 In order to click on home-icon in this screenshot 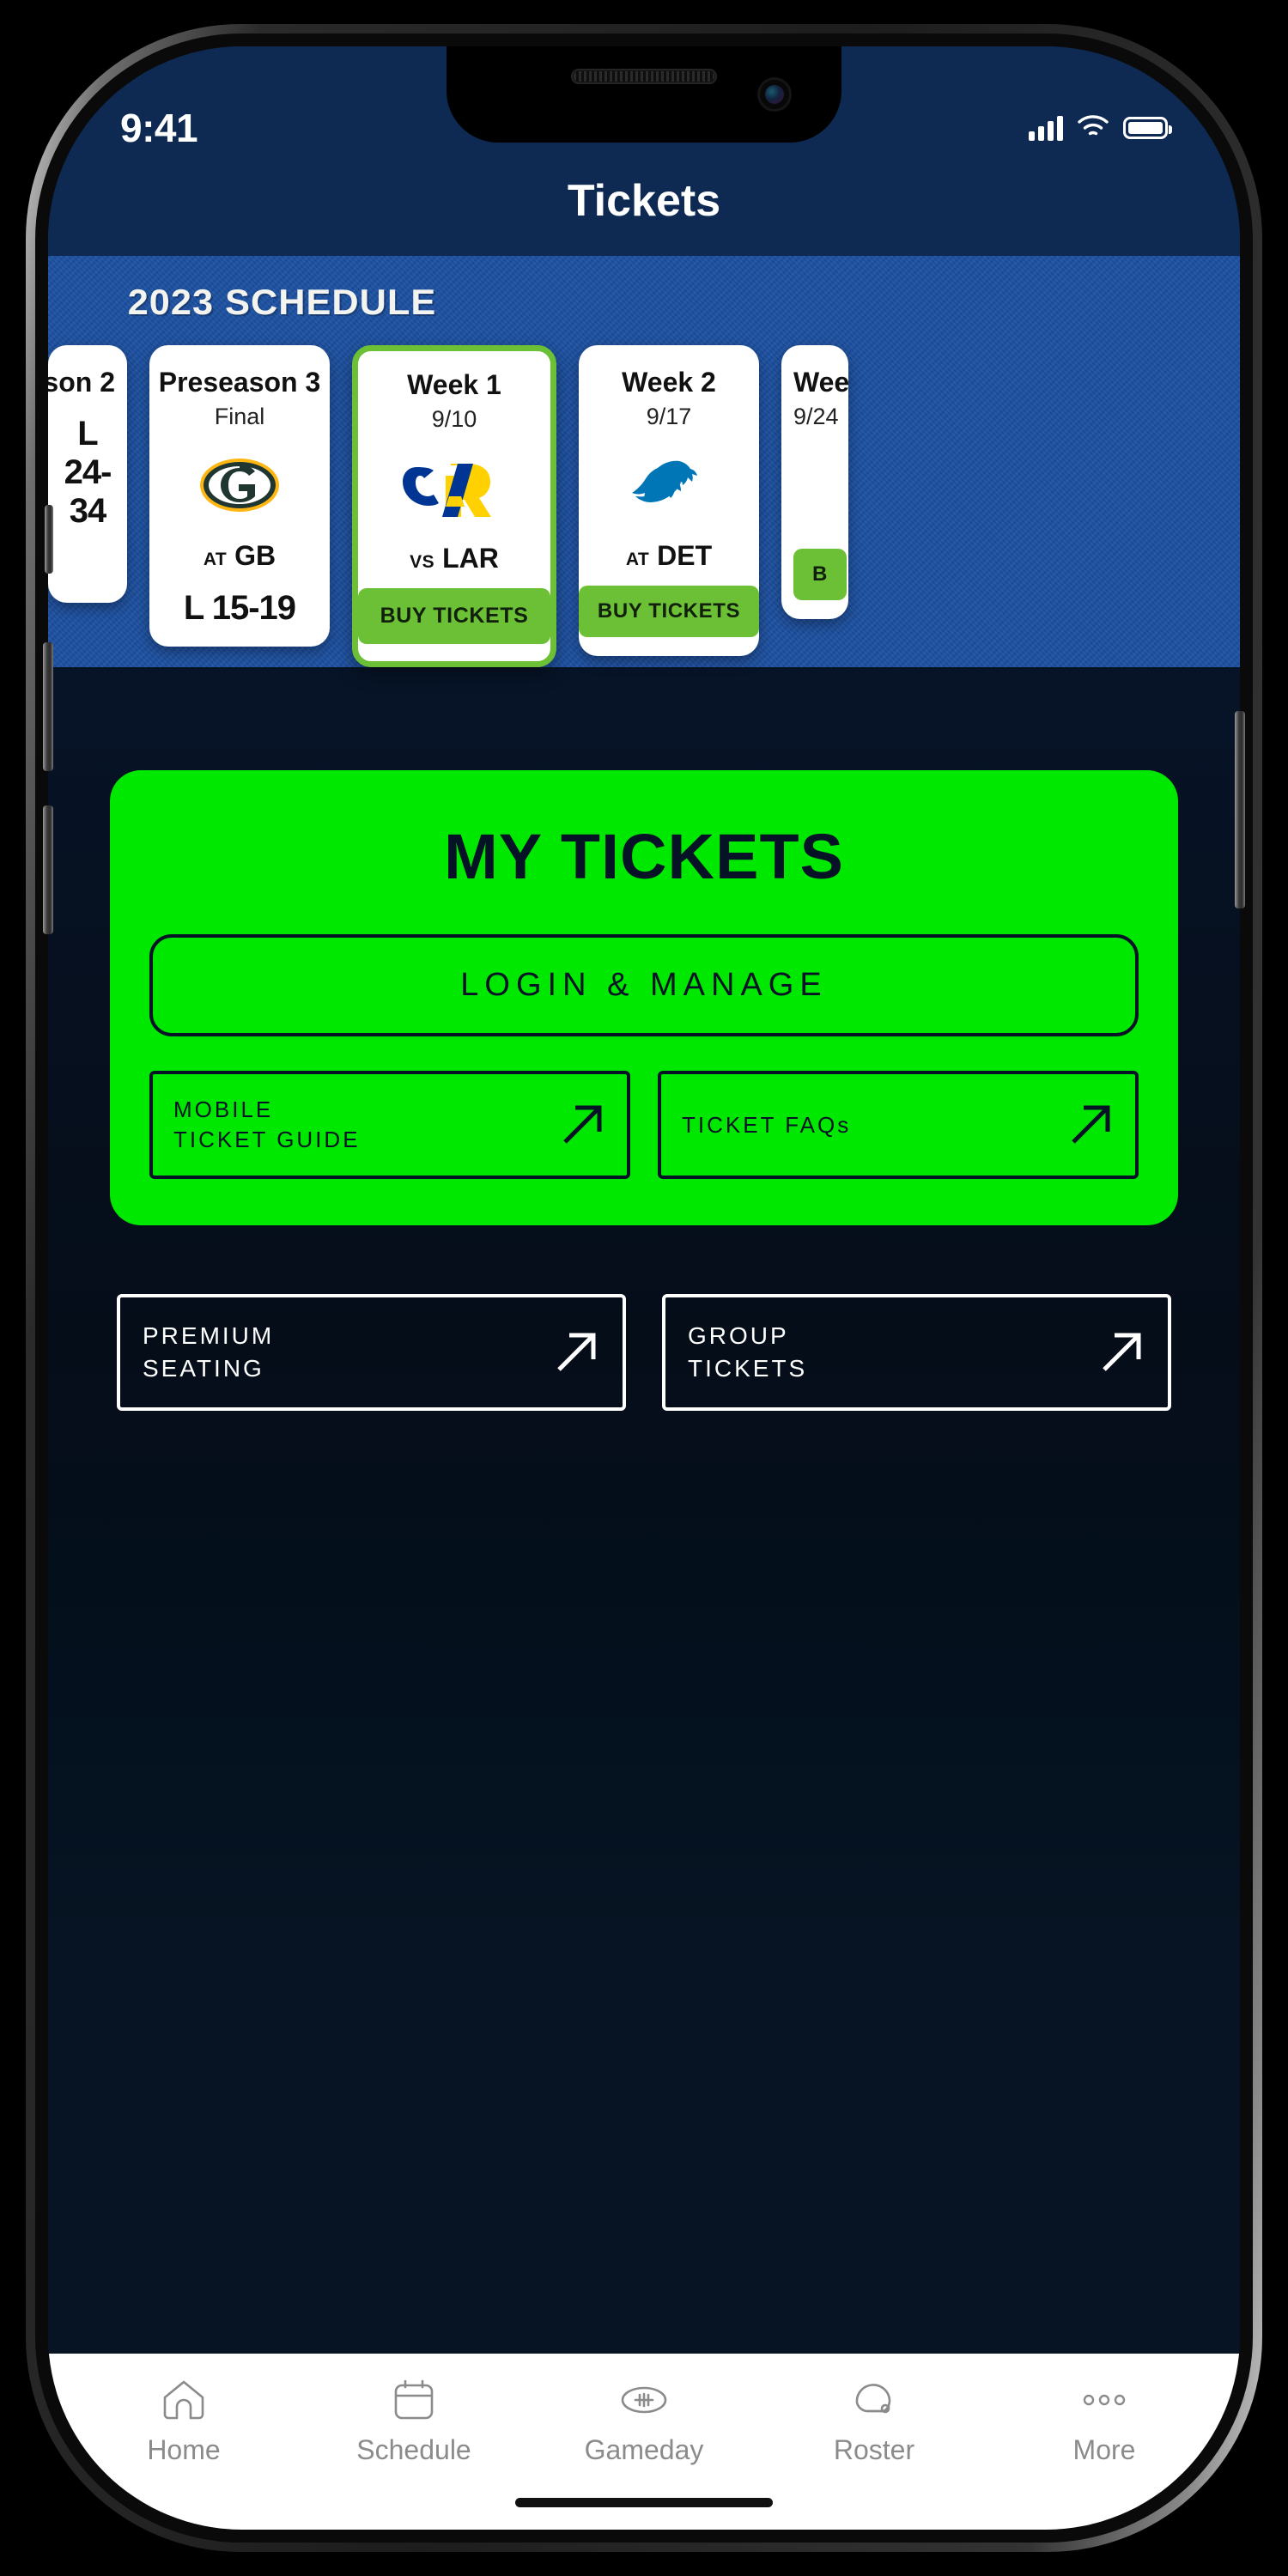, I will do `click(183, 2400)`.